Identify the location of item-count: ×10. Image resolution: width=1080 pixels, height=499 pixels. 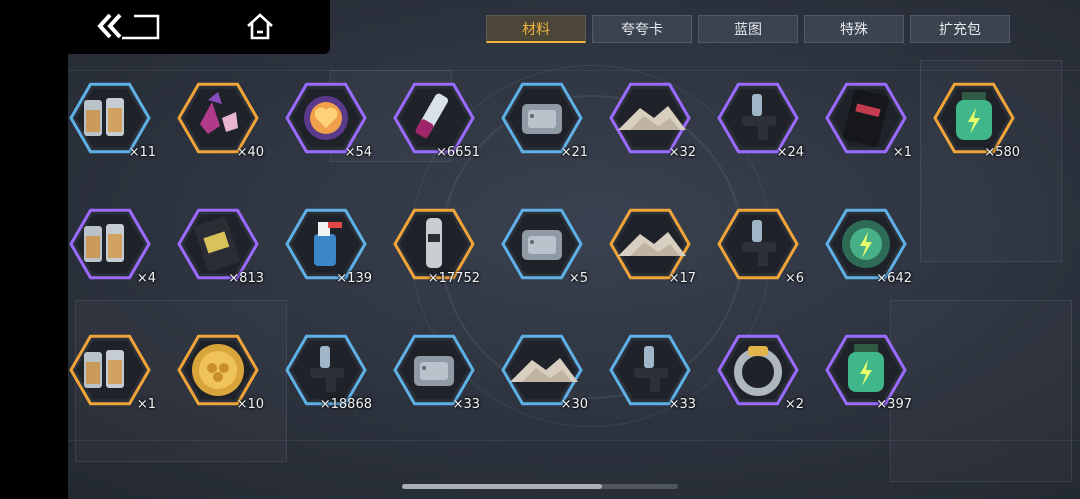
(250, 404).